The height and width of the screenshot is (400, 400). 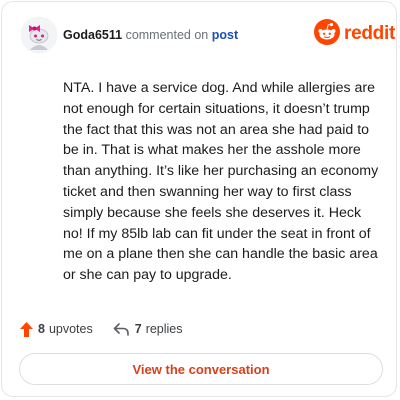 I want to click on reddit-snoo-icon, so click(x=327, y=34).